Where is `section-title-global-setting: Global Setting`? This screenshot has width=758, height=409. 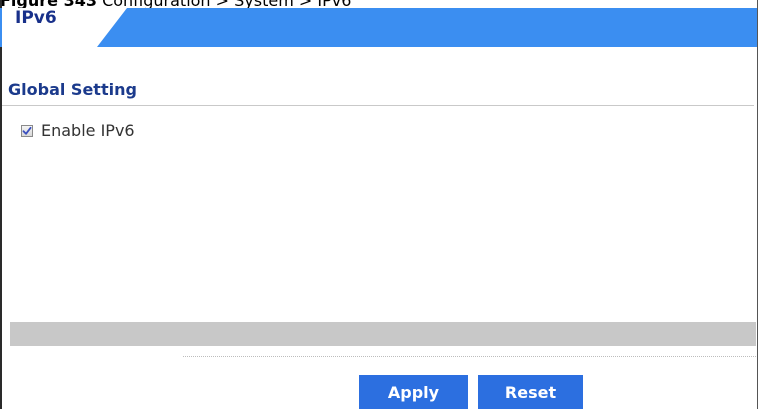
section-title-global-setting: Global Setting is located at coordinates (72, 89).